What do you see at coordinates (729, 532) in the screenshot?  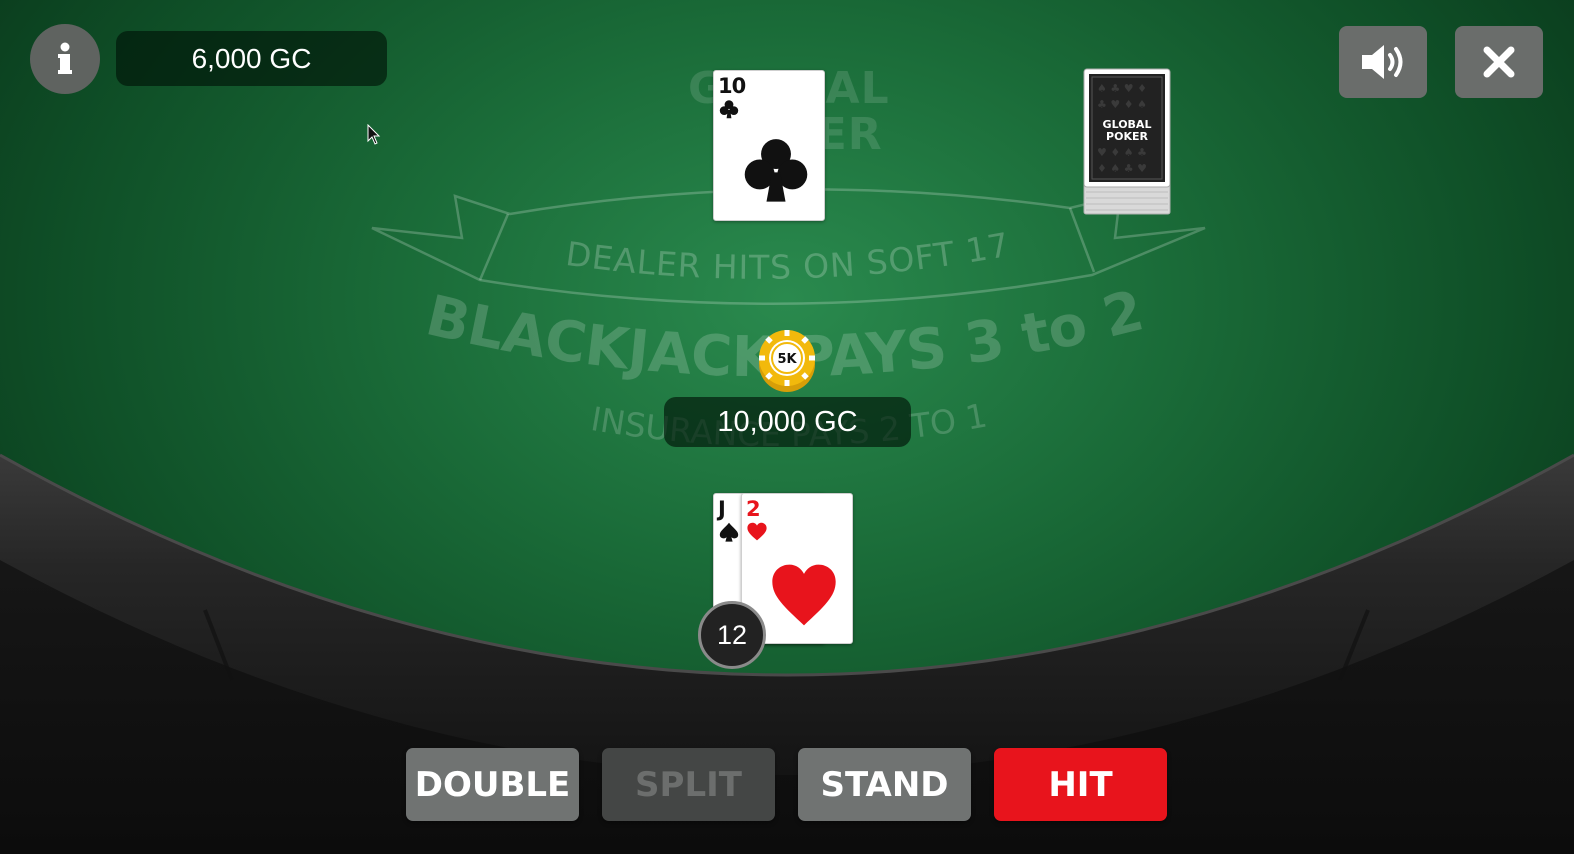 I see `spades-icon` at bounding box center [729, 532].